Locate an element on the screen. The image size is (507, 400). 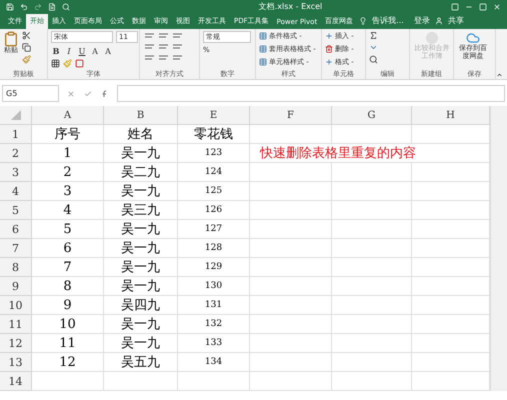
row-header: 14 is located at coordinates (16, 381).